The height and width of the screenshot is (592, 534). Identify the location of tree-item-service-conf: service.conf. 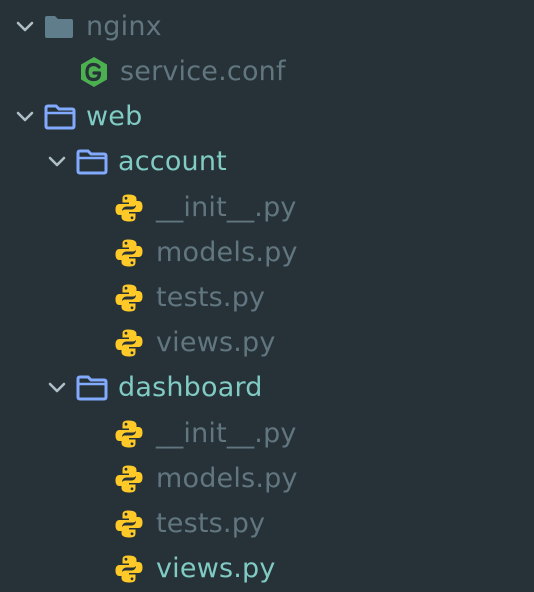
(267, 71).